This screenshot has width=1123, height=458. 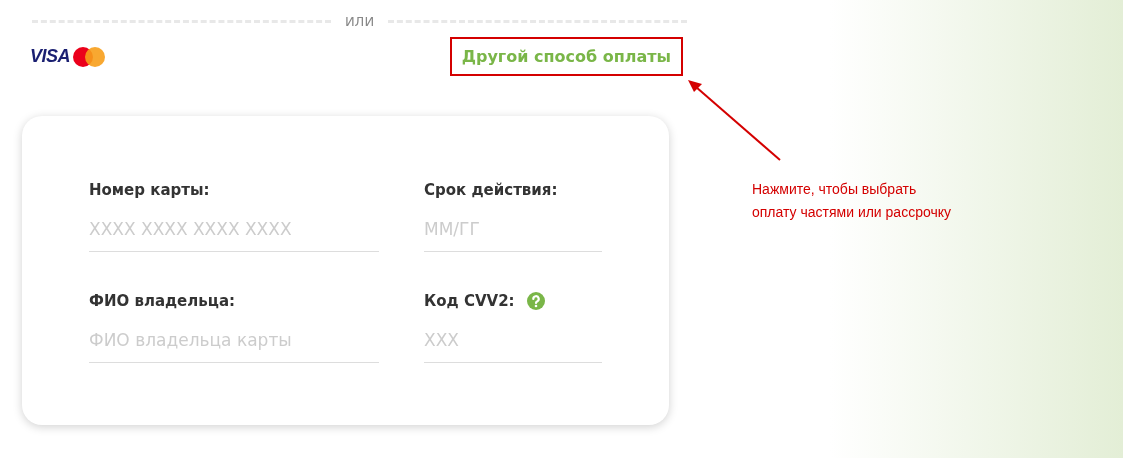 I want to click on field-label: Номер карты:, so click(x=149, y=190).